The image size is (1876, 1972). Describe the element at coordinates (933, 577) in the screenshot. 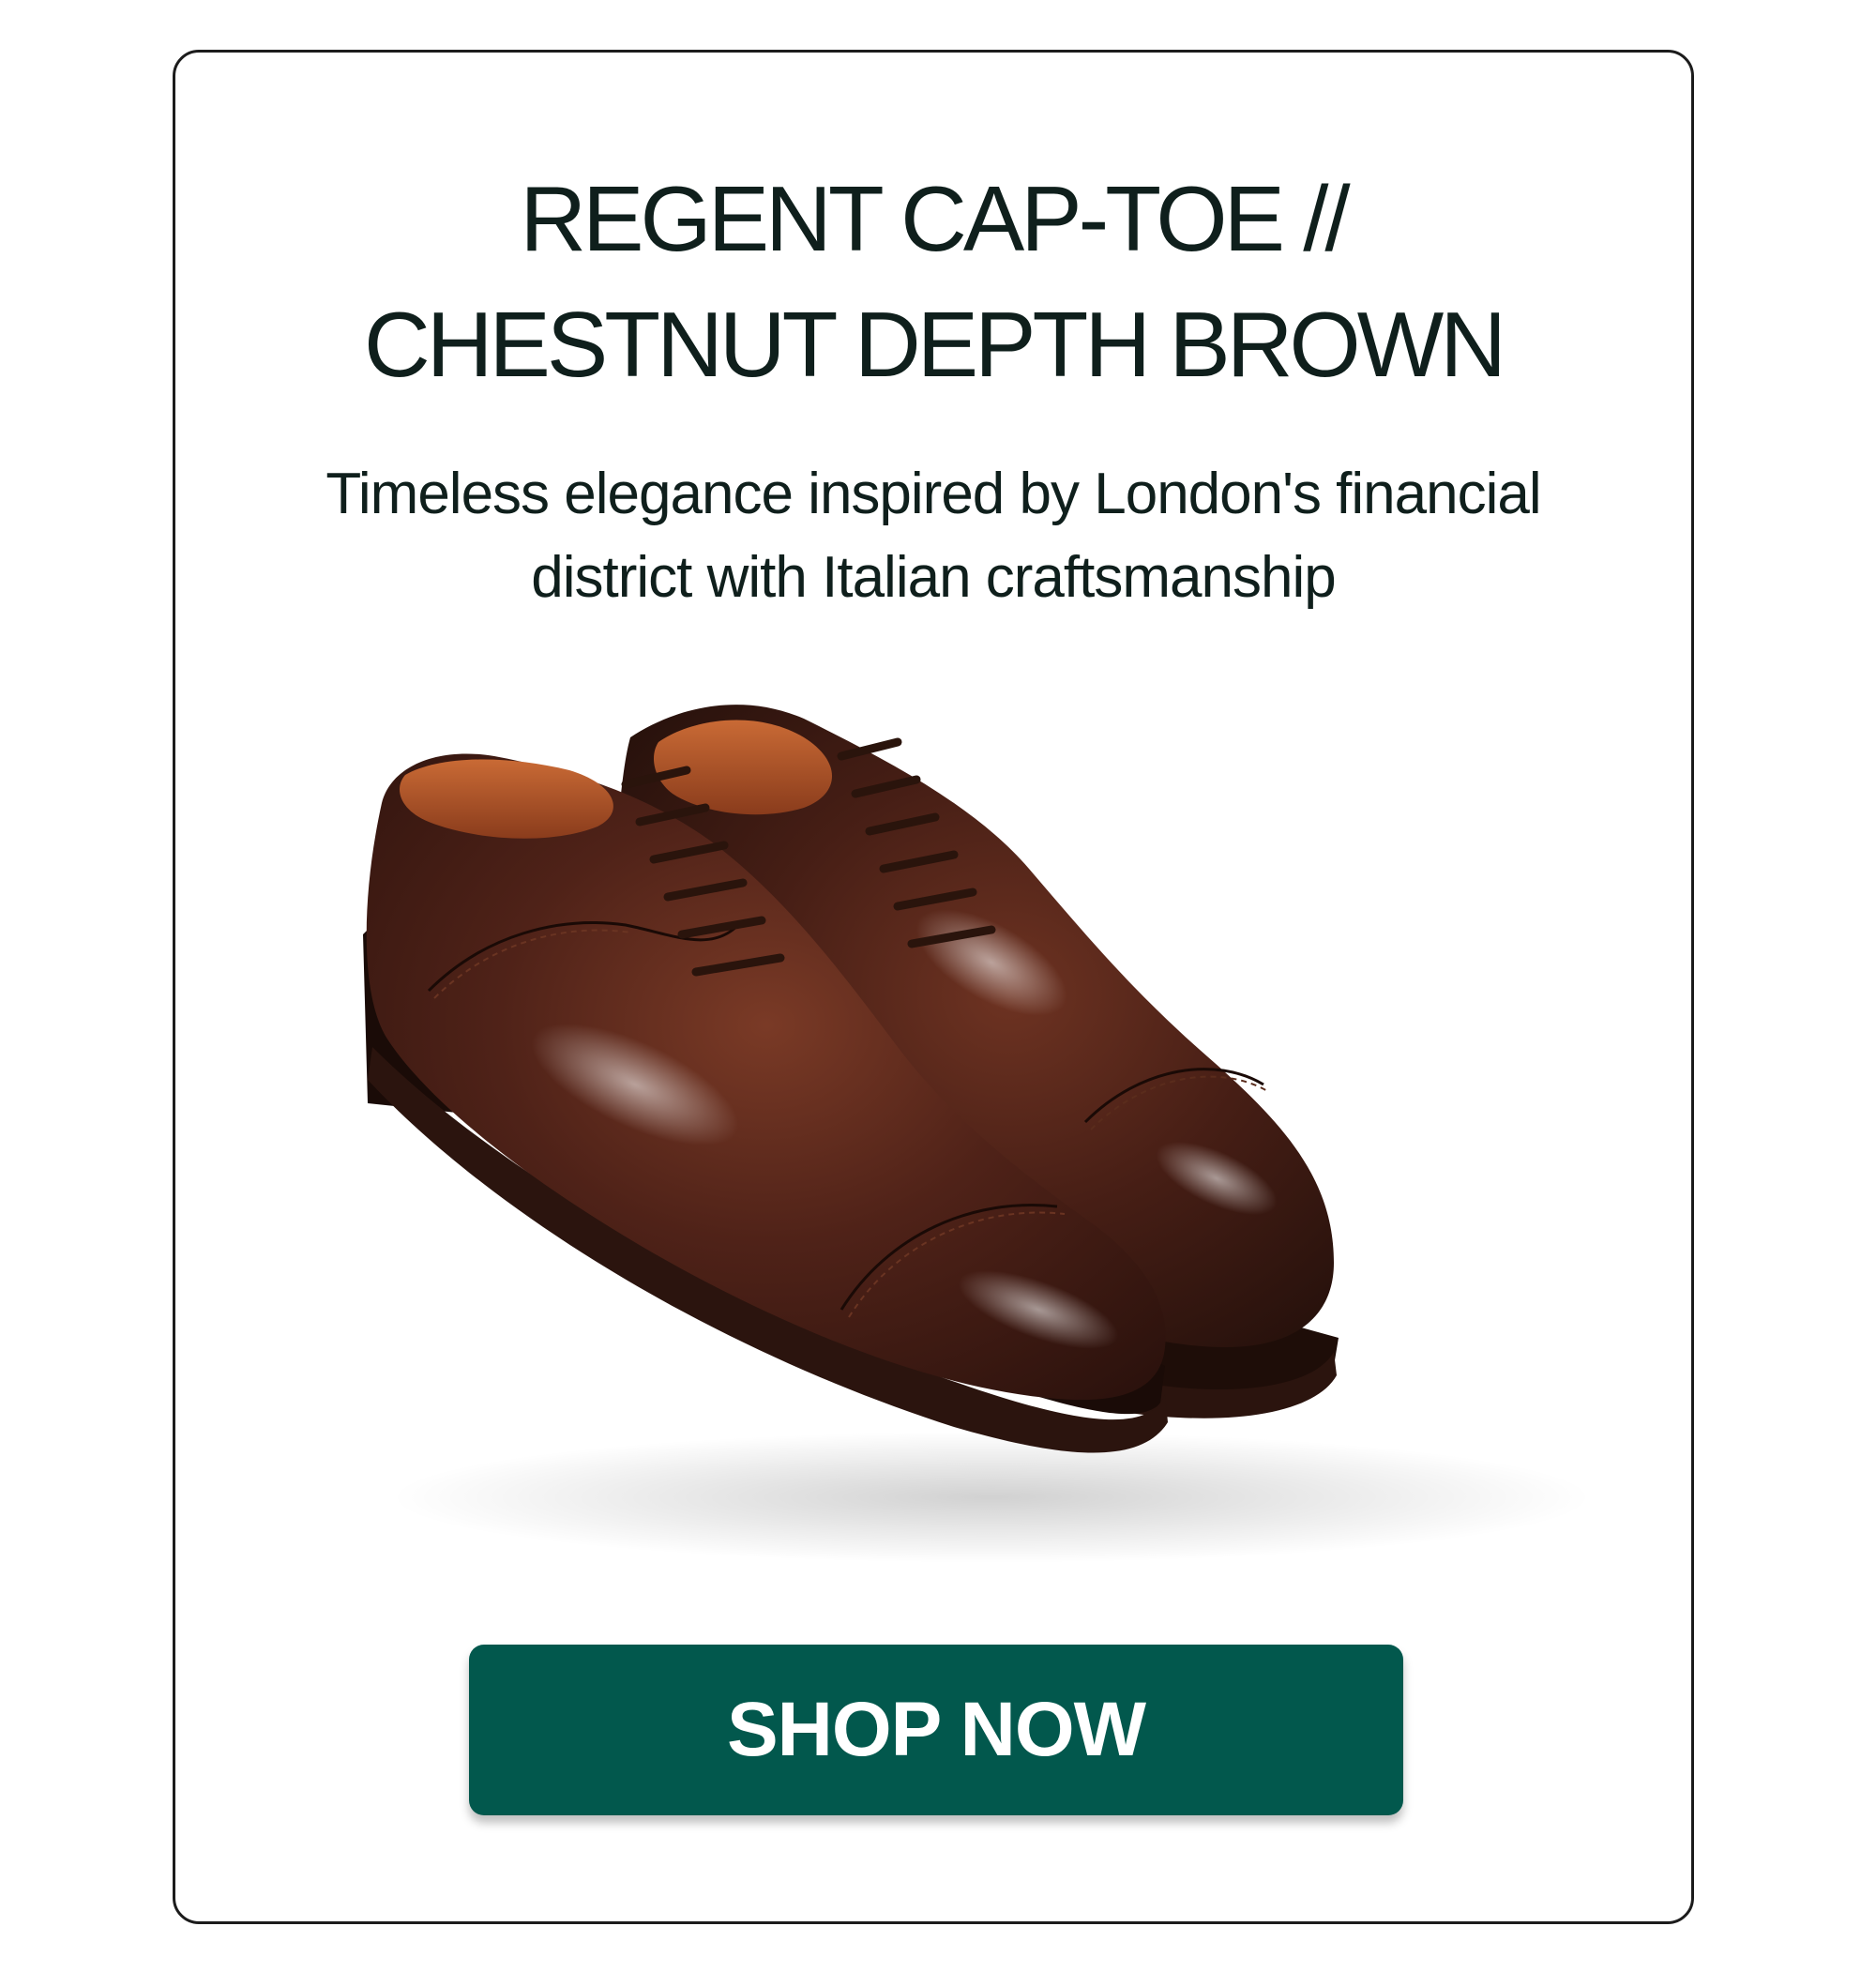

I see `product-description-line-2: district with Italian craftsmanship` at that location.